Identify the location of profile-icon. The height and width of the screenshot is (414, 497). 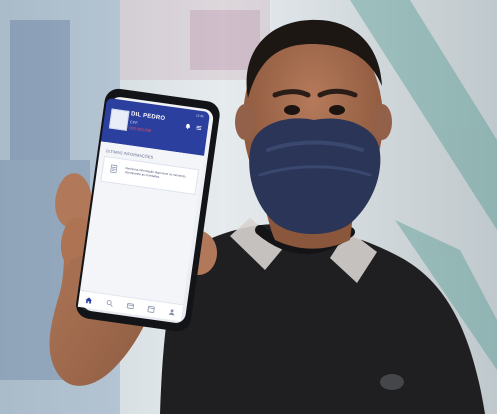
(171, 311).